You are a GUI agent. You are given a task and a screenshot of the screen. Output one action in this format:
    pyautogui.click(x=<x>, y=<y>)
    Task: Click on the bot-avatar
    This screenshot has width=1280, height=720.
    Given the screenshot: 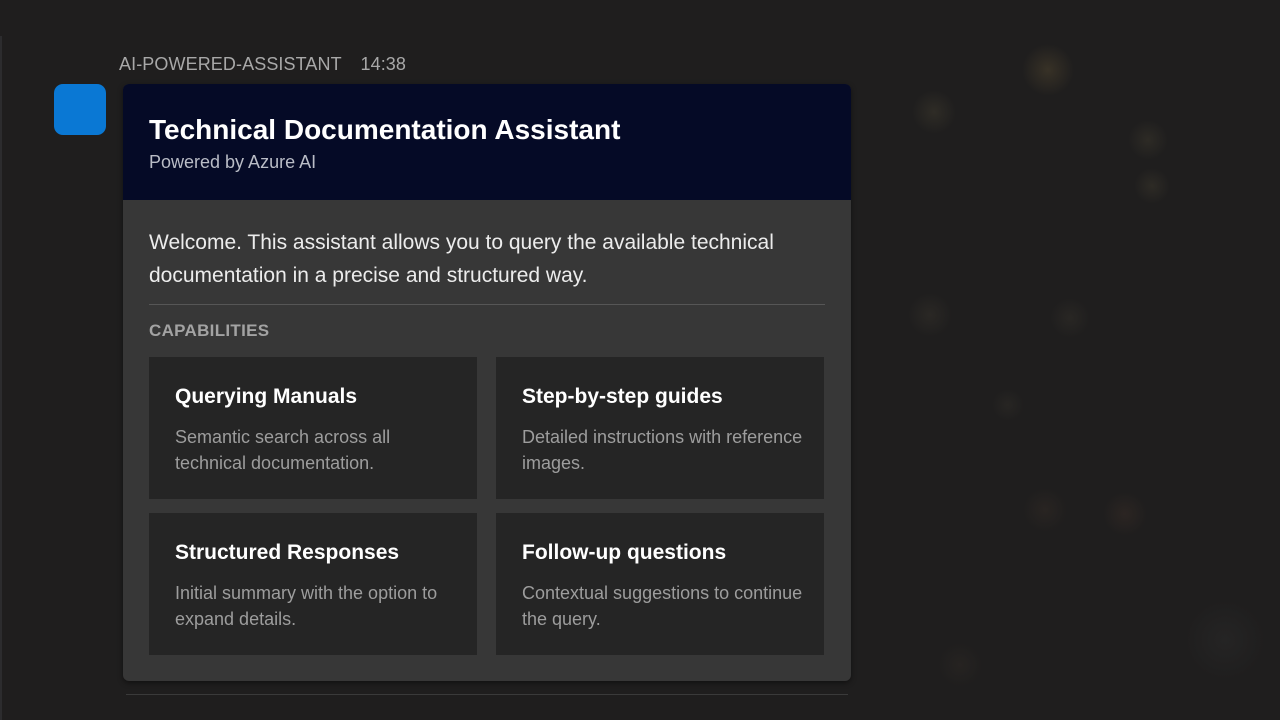 What is the action you would take?
    pyautogui.click(x=80, y=109)
    